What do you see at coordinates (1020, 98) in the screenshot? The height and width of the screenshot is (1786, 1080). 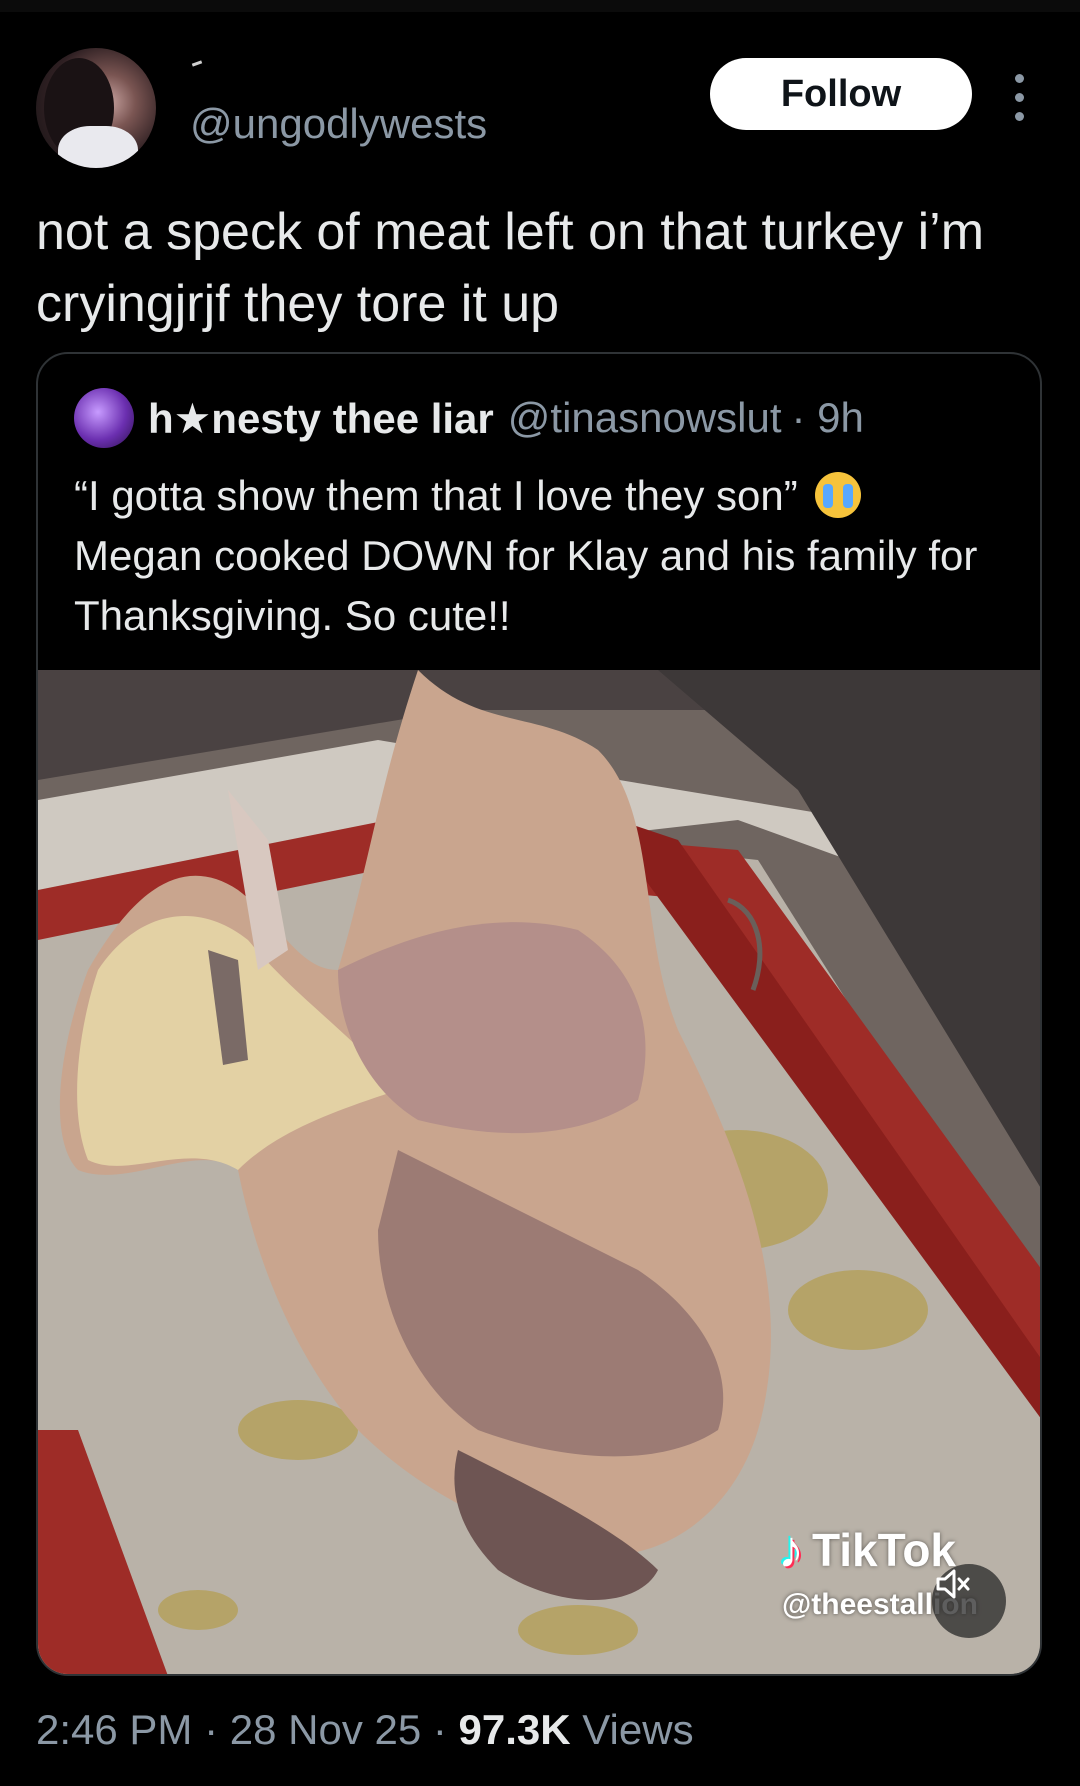 I see `more-options-icon` at bounding box center [1020, 98].